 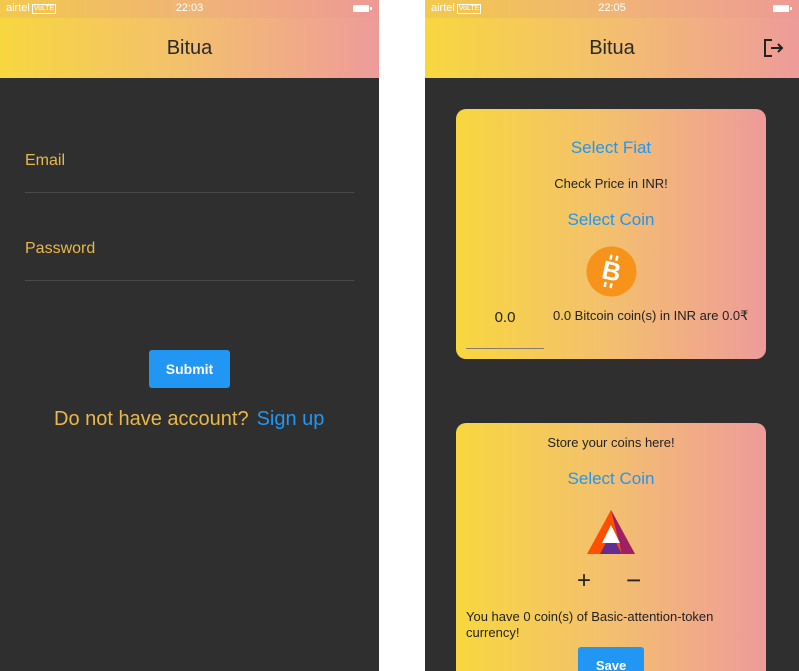 What do you see at coordinates (611, 271) in the screenshot?
I see `bitcoin-icon: B` at bounding box center [611, 271].